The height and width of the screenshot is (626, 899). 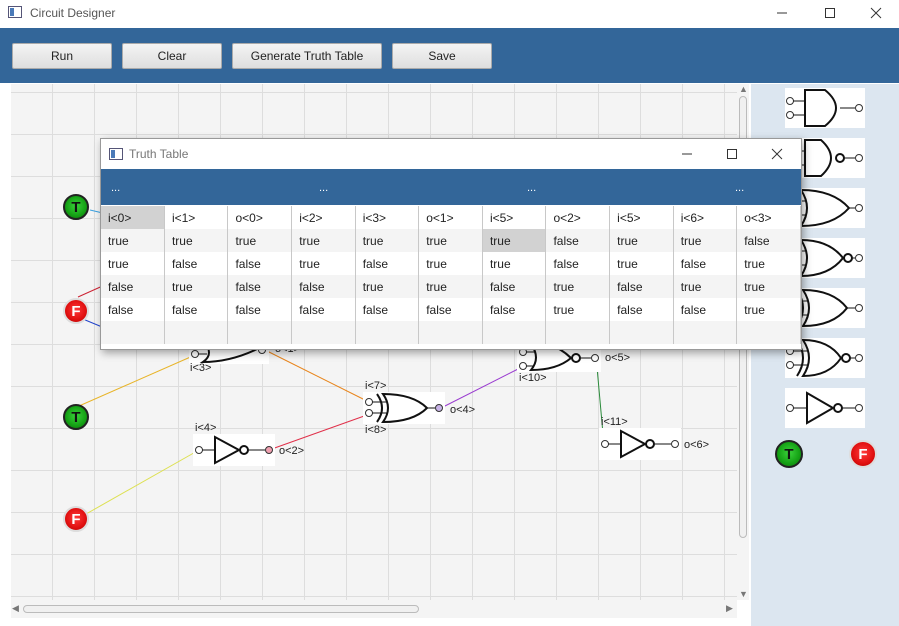 I want to click on horizontal-scroll-thumb, so click(x=221, y=609).